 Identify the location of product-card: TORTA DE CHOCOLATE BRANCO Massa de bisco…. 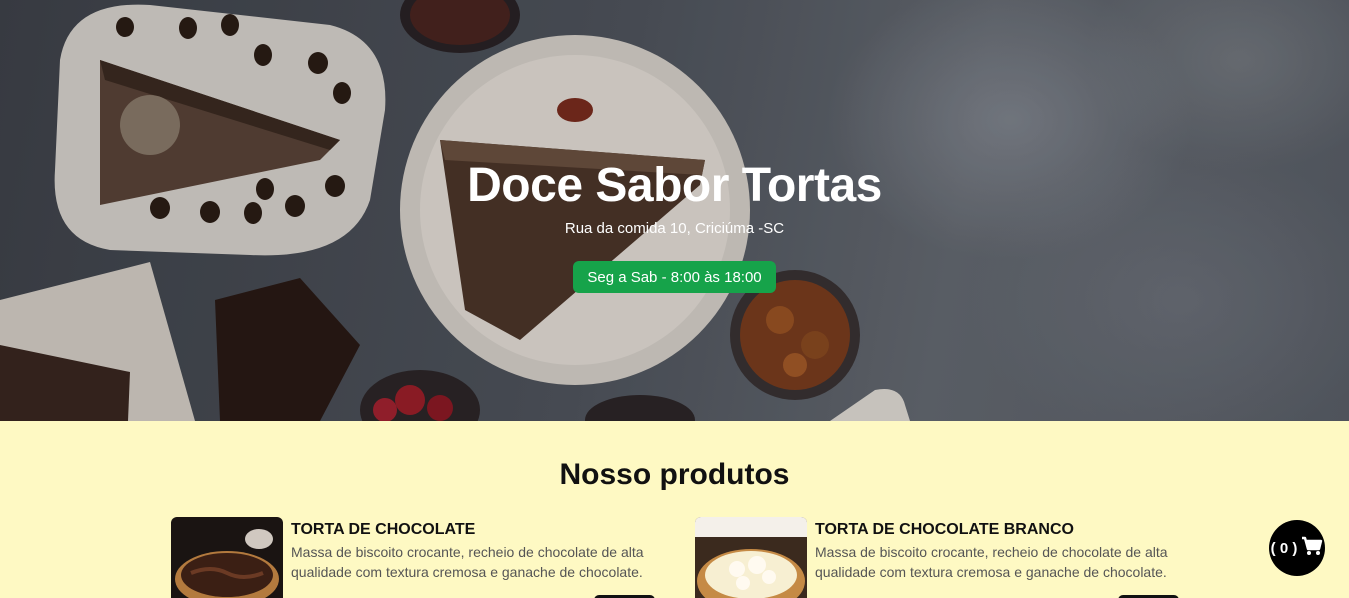
(940, 557).